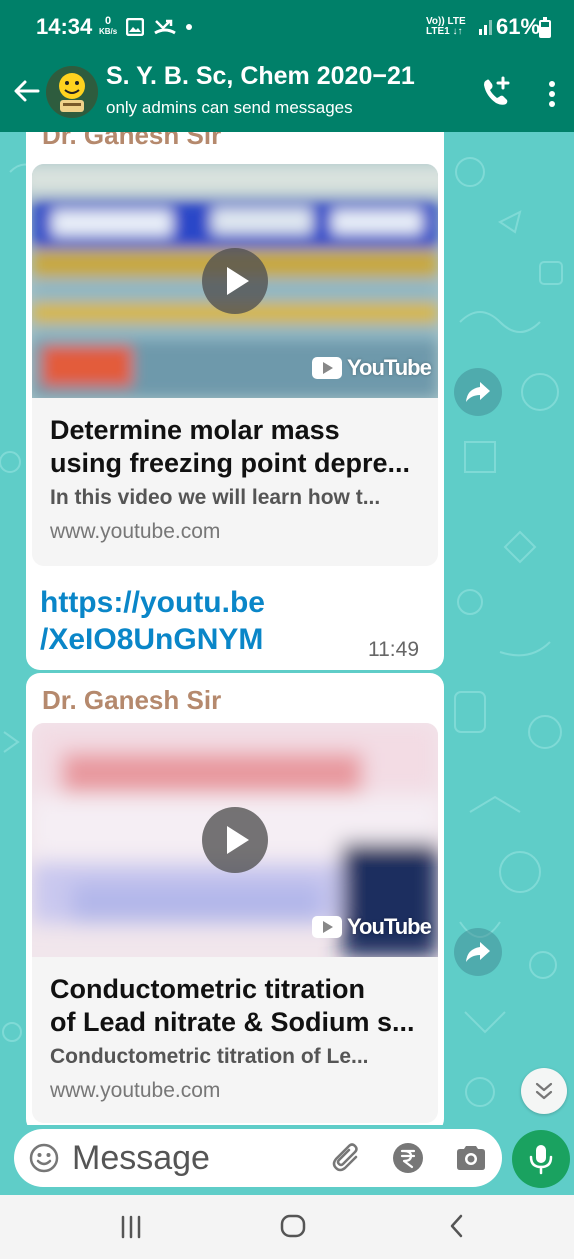 Image resolution: width=574 pixels, height=1259 pixels. What do you see at coordinates (187, 1158) in the screenshot?
I see `message-input` at bounding box center [187, 1158].